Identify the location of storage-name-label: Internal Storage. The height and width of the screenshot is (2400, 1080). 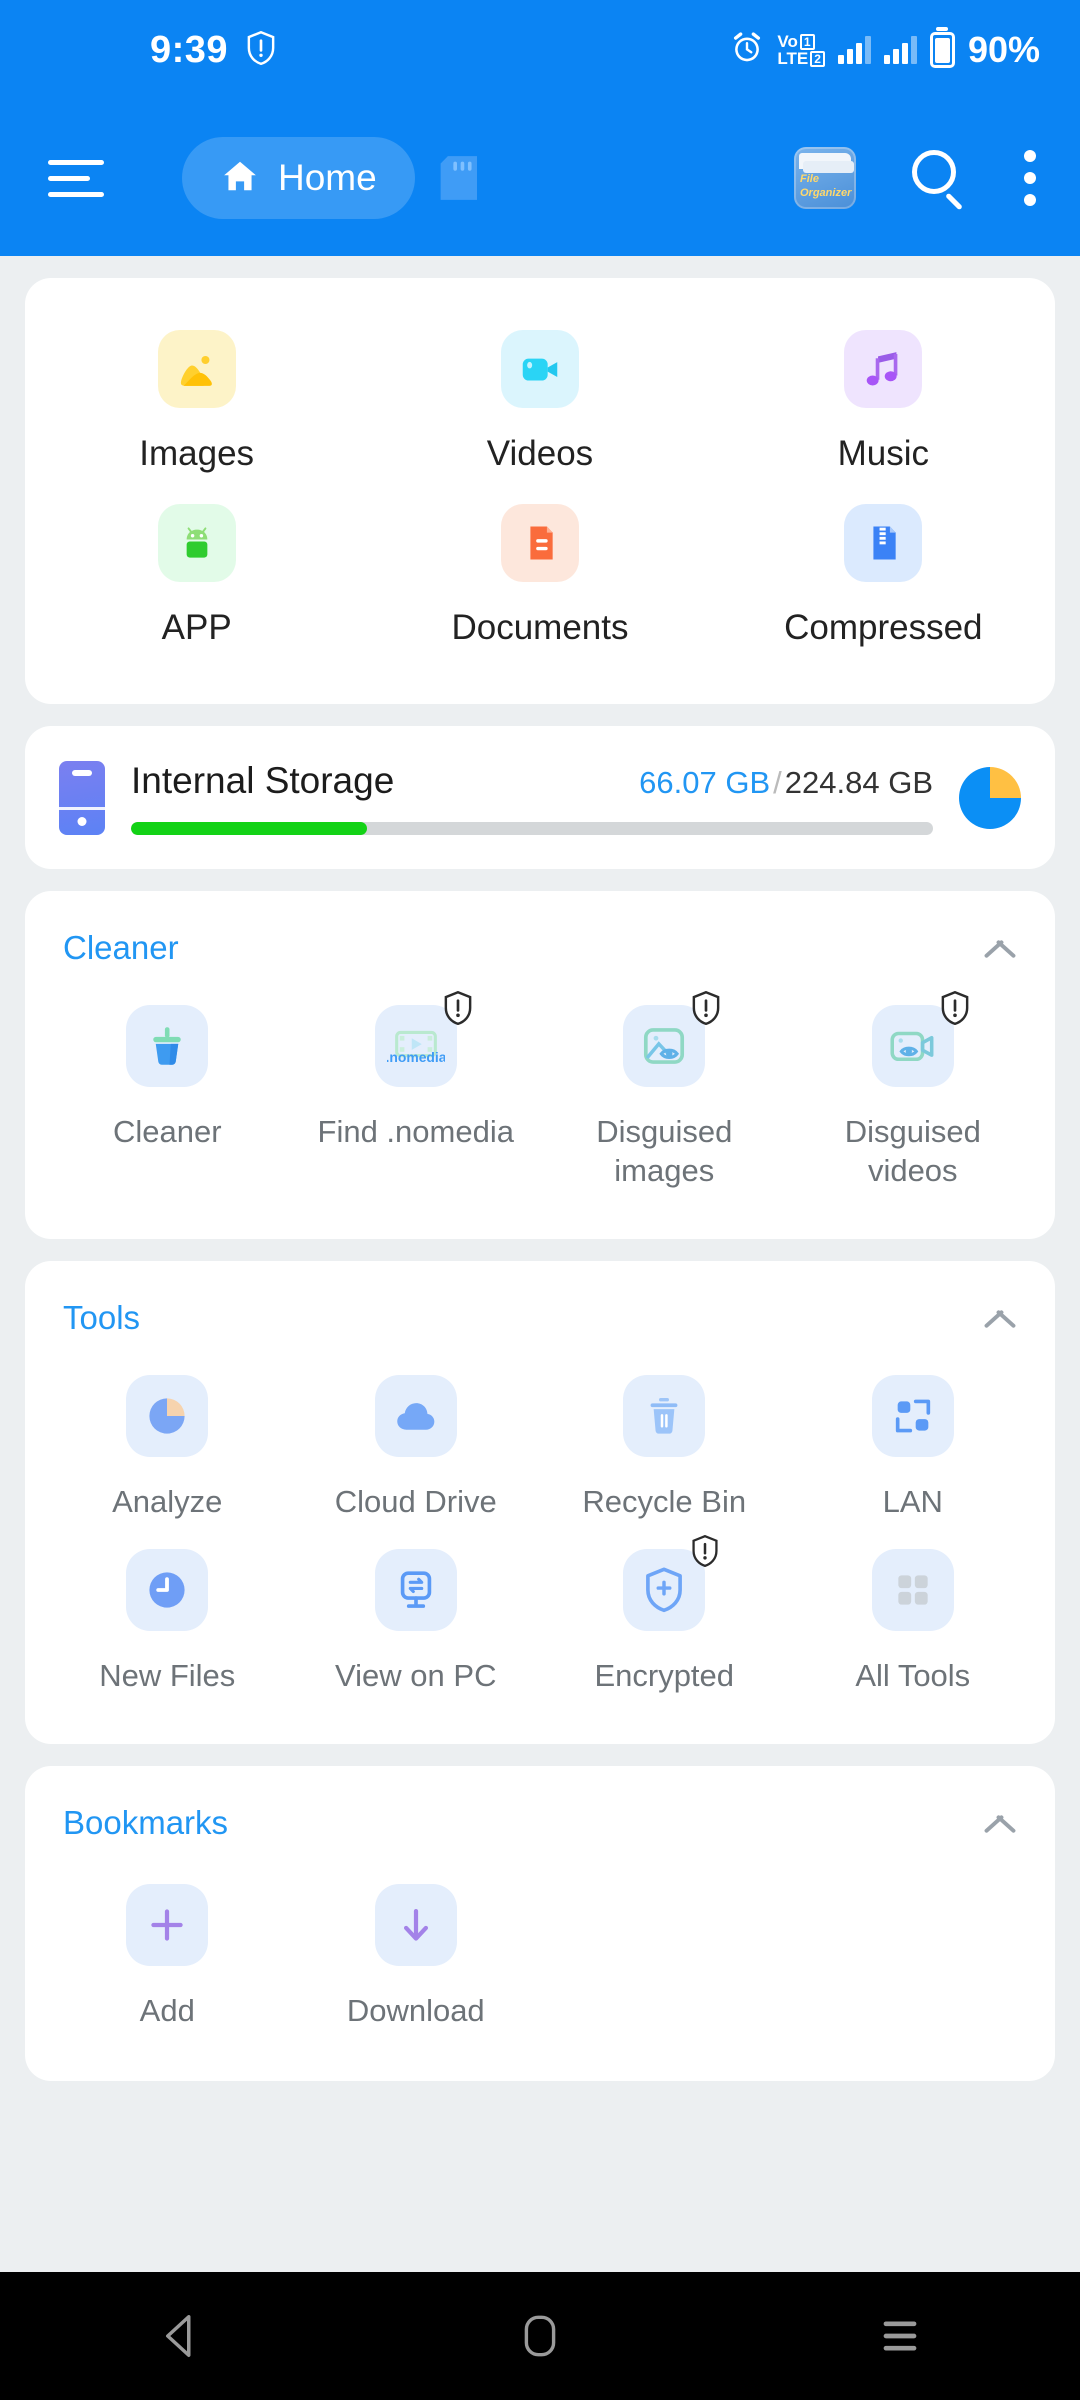
(263, 780).